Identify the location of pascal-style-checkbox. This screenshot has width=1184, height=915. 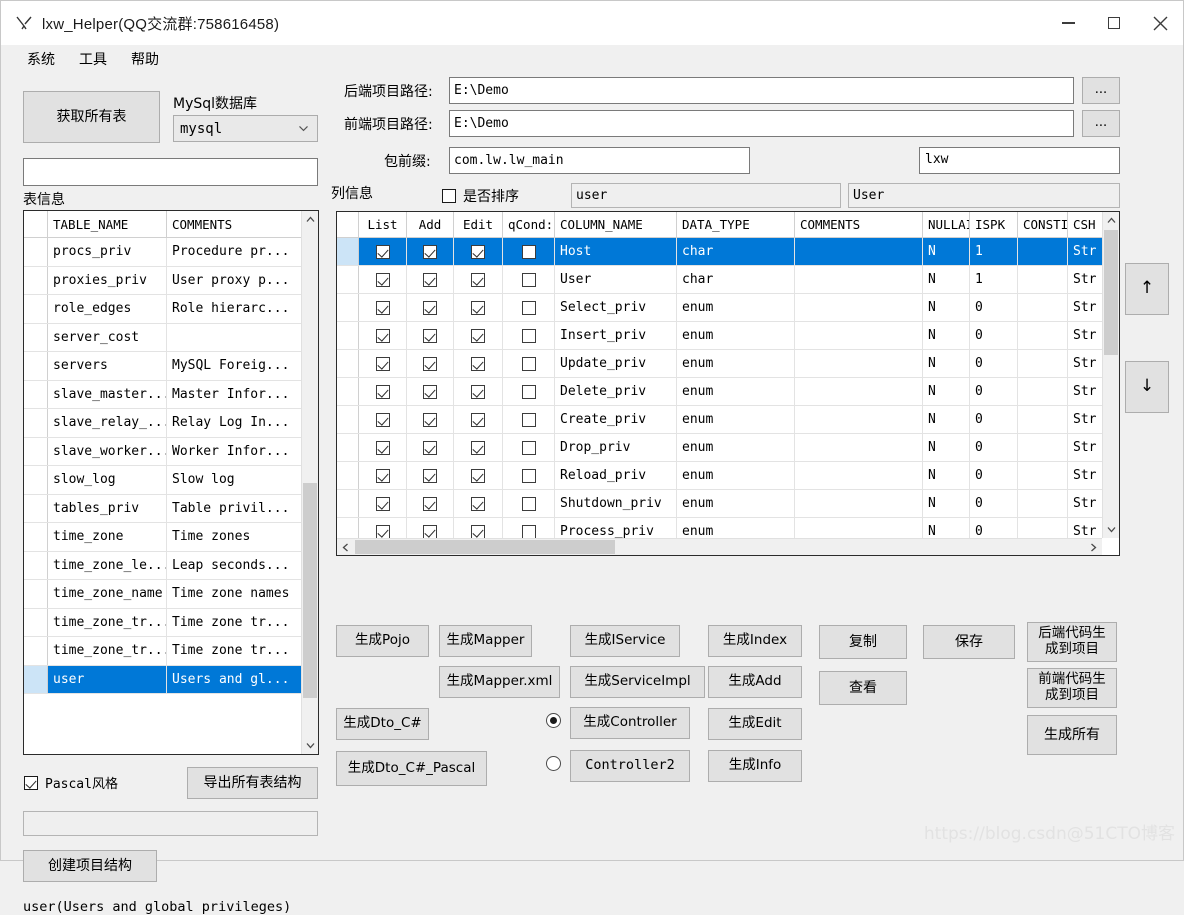
(31, 782).